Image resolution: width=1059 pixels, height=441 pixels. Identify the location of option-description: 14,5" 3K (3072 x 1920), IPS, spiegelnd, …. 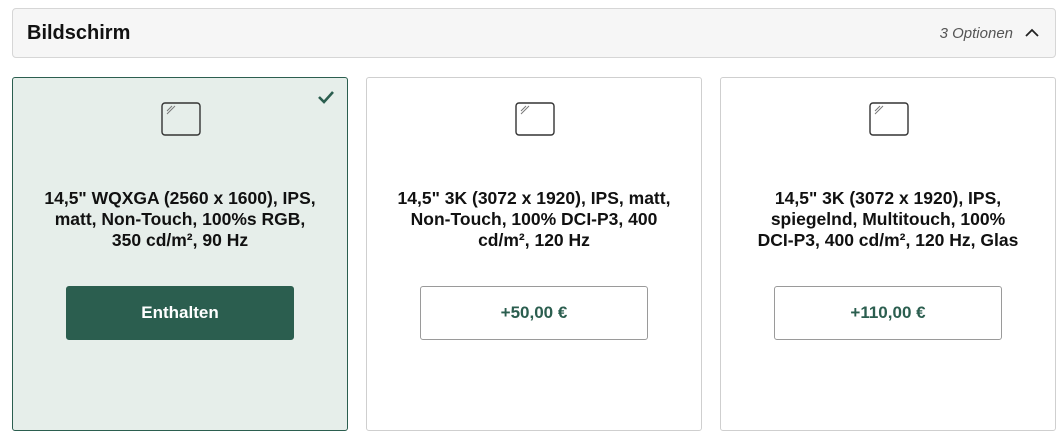
(888, 218).